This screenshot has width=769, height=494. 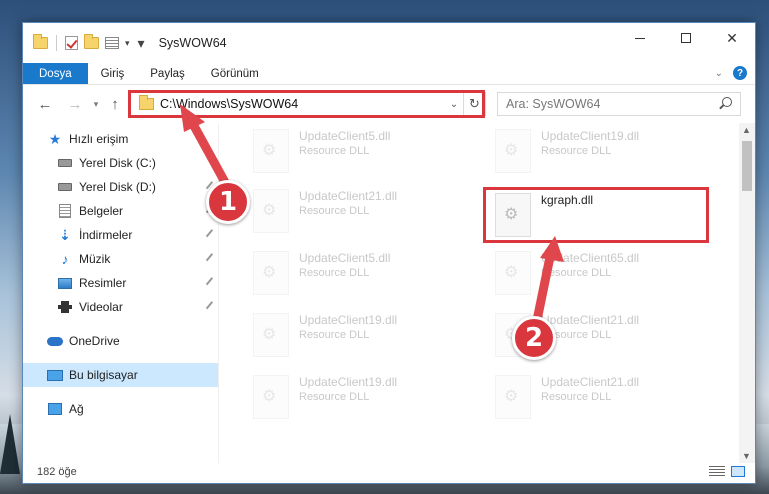 What do you see at coordinates (738, 471) in the screenshot?
I see `large-icons-view-icon` at bounding box center [738, 471].